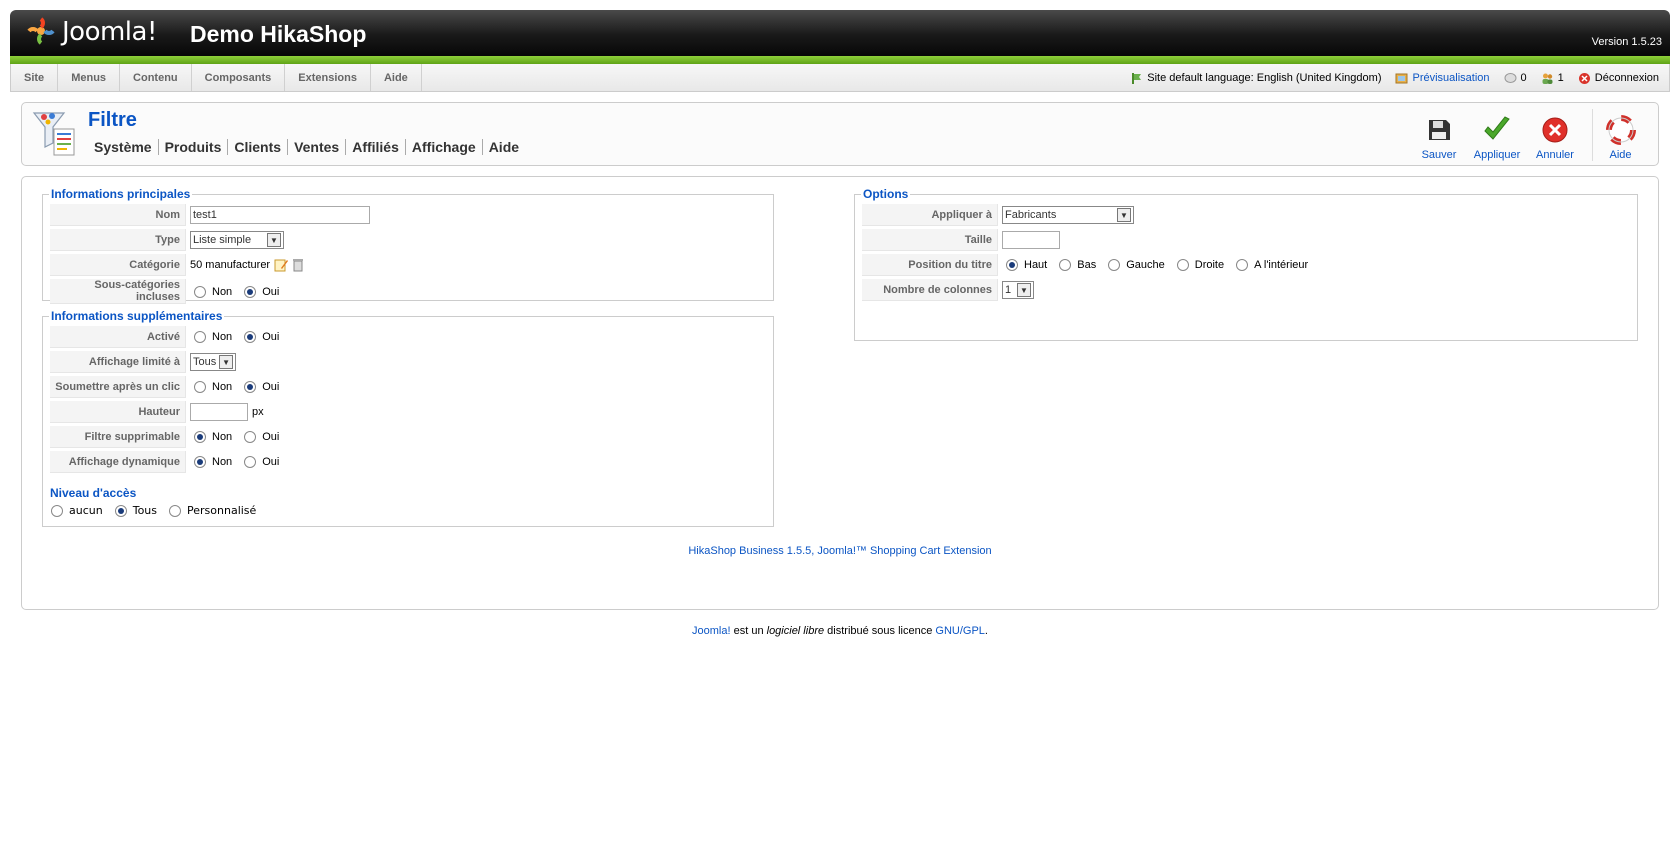 The image size is (1680, 860). Describe the element at coordinates (328, 77) in the screenshot. I see `menu-extensions: Extensions` at that location.